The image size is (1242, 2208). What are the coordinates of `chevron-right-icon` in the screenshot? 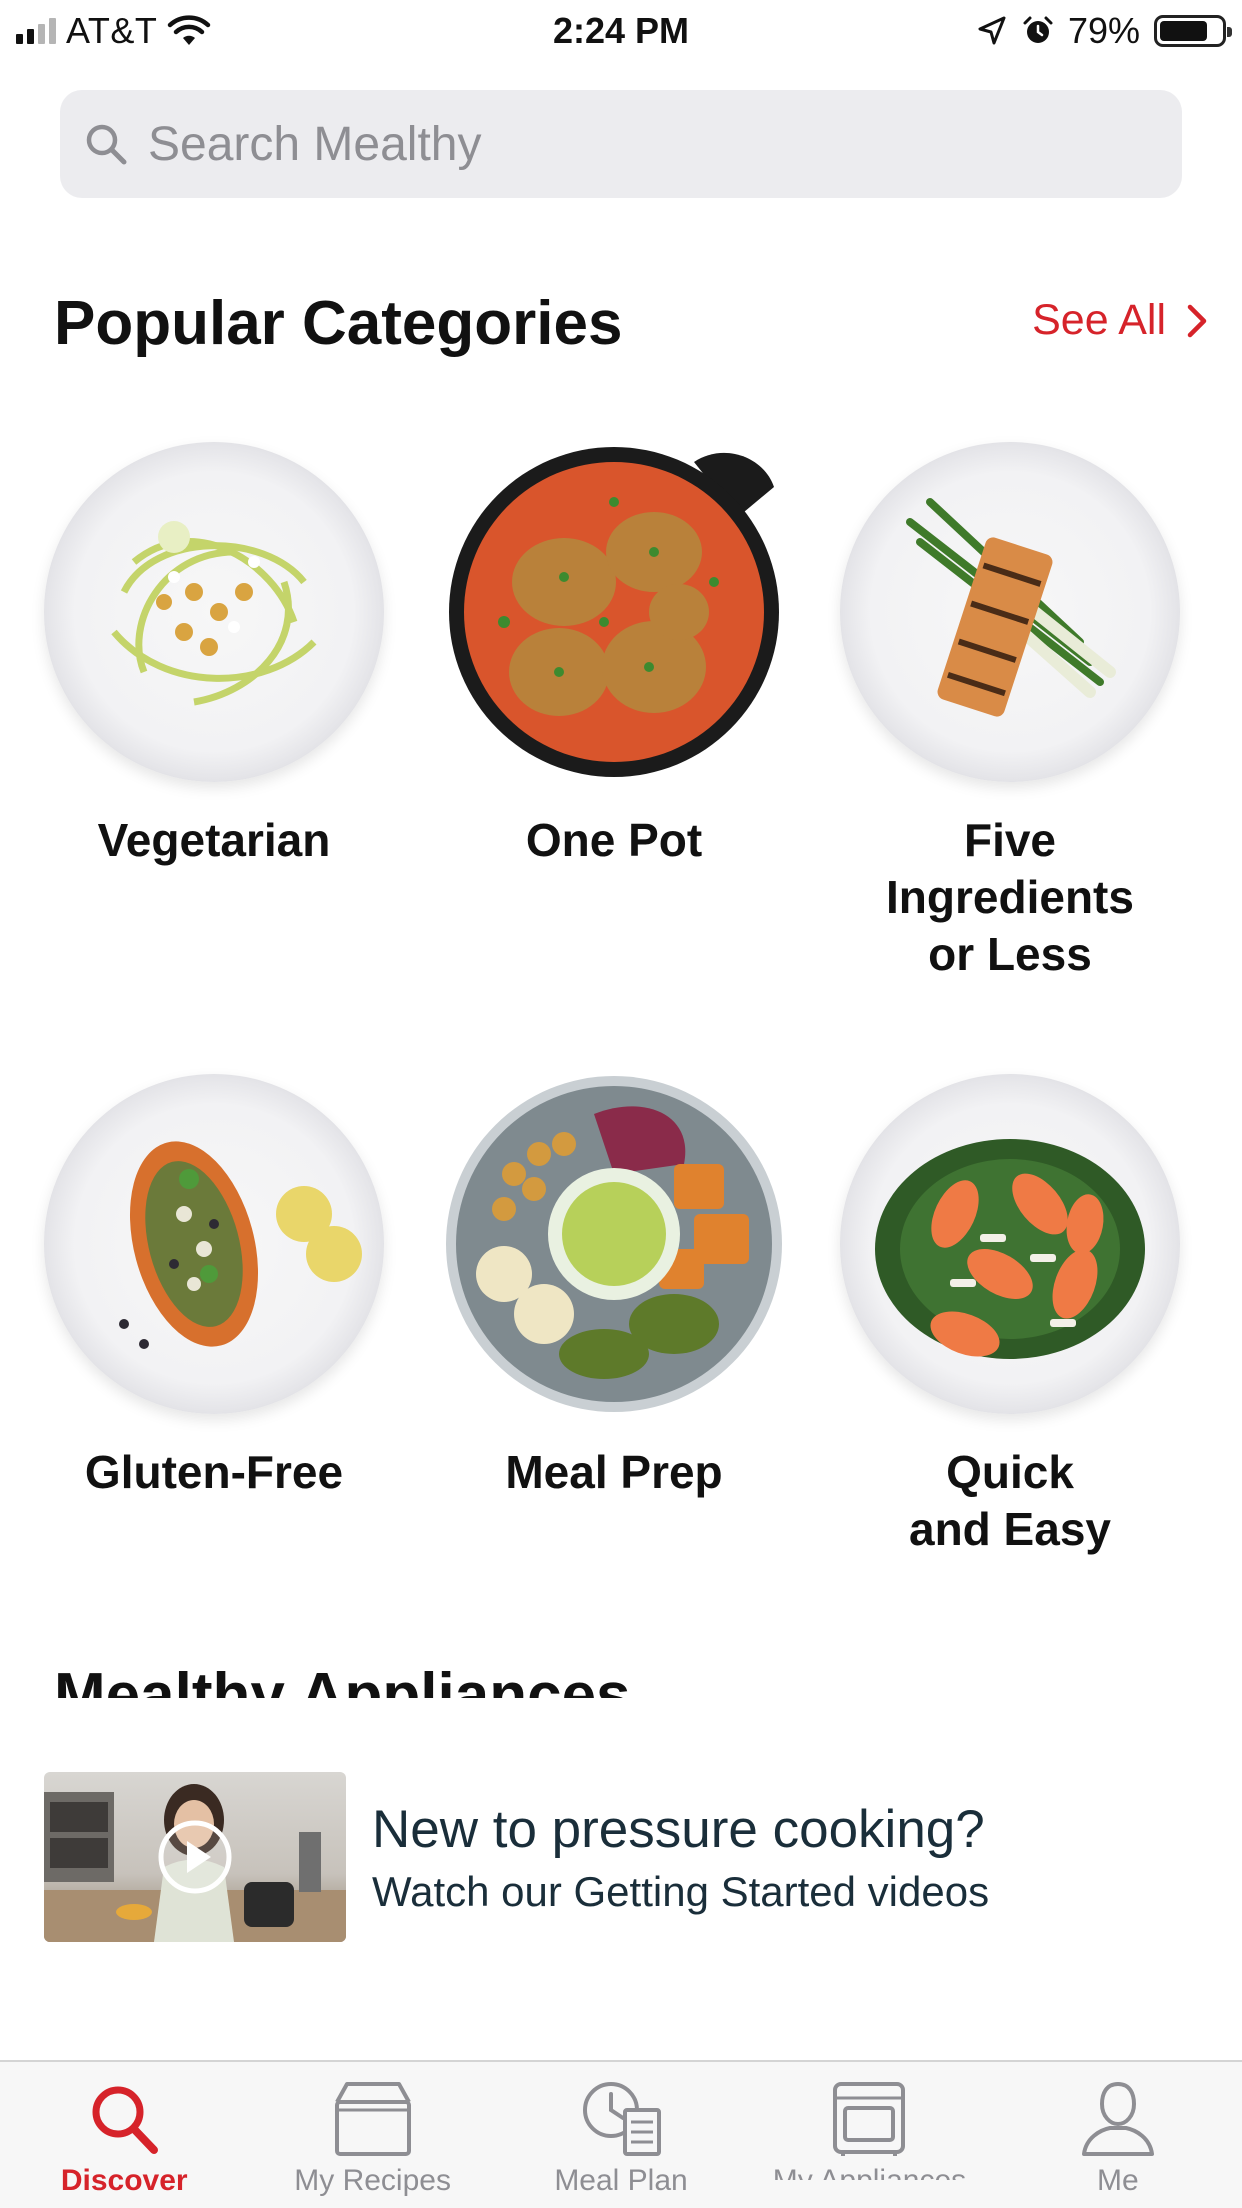 It's located at (1197, 320).